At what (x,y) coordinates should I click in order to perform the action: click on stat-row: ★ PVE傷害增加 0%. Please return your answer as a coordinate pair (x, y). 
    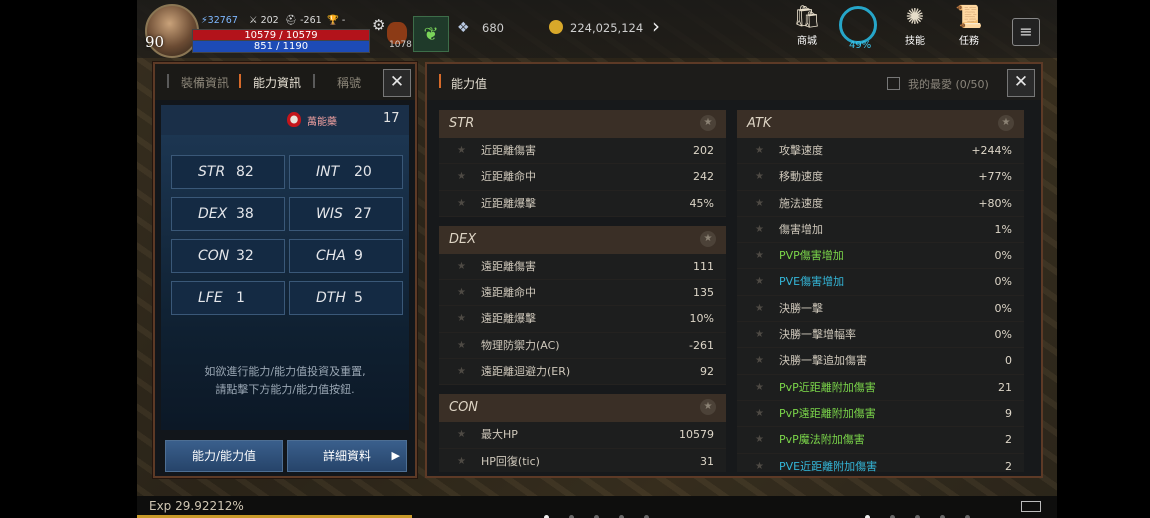
    Looking at the image, I should click on (880, 282).